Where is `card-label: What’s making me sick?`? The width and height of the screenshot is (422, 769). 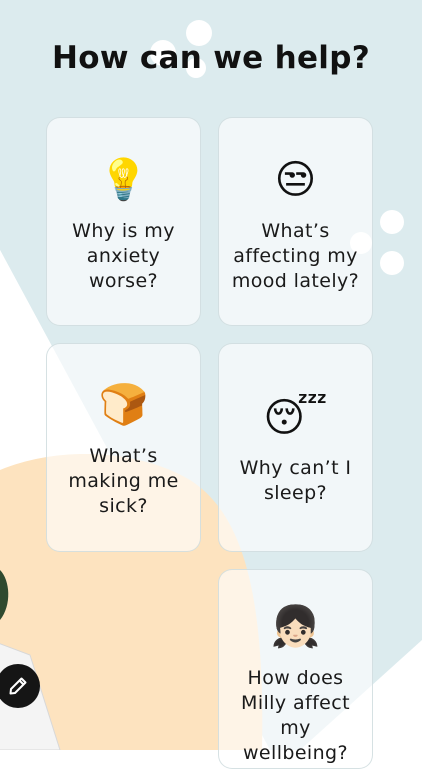
card-label: What’s making me sick? is located at coordinates (123, 481).